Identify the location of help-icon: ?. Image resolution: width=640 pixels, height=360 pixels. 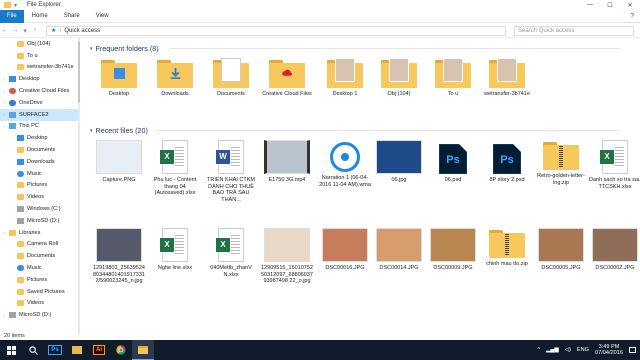
(632, 16).